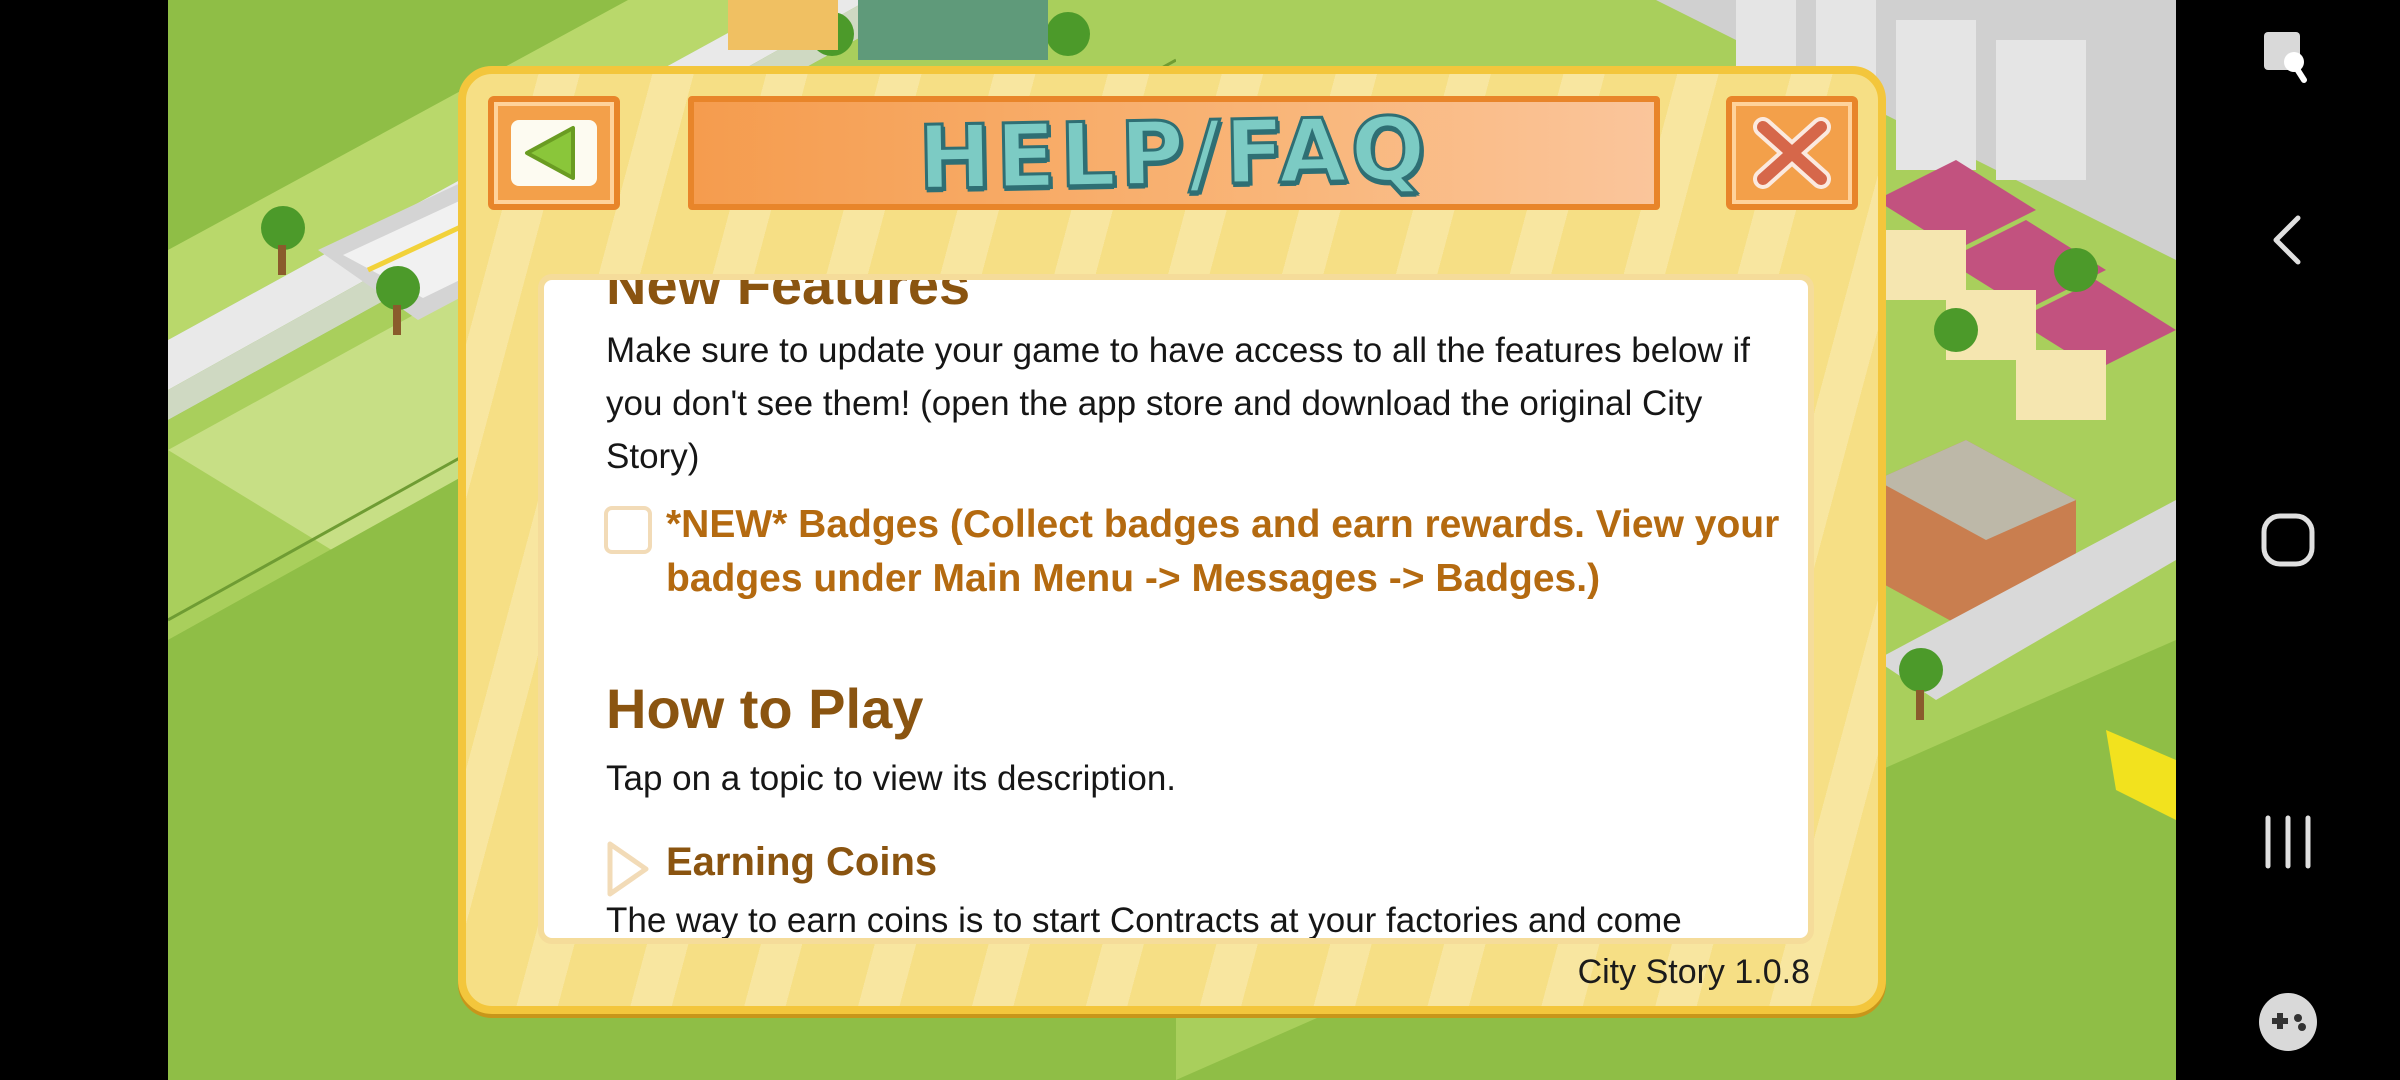  I want to click on topic-expand-chevron-icon, so click(628, 869).